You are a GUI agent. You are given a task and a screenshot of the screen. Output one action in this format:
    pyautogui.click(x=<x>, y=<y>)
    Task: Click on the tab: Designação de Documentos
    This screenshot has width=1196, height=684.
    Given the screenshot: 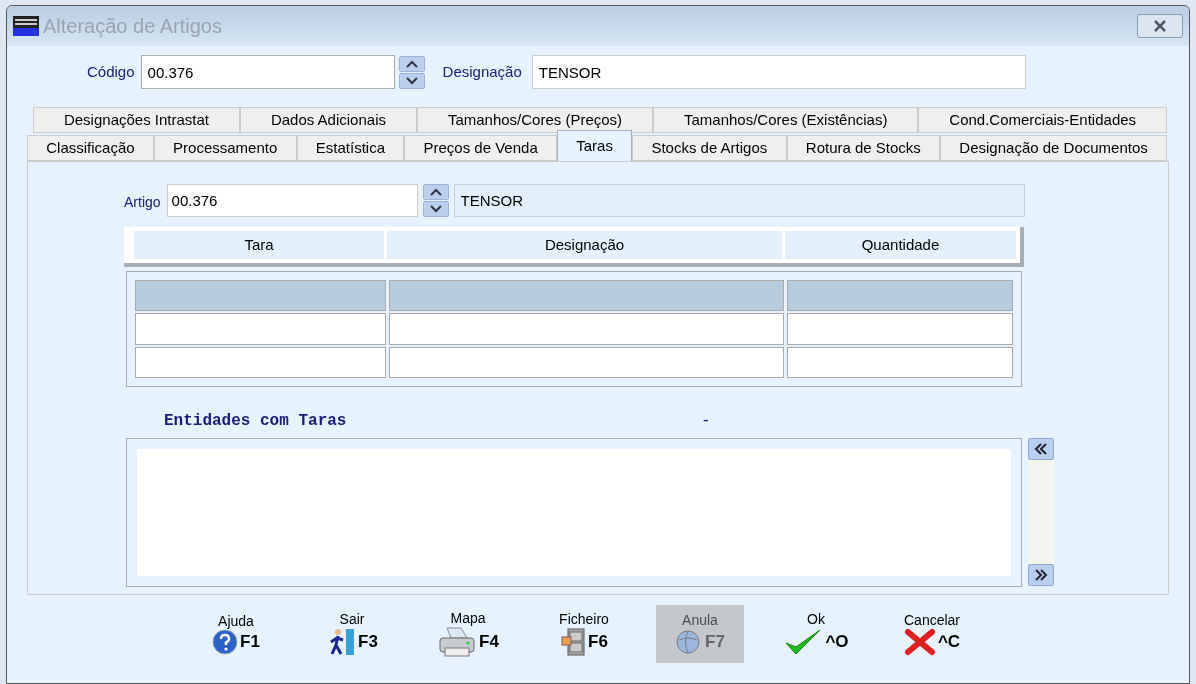 What is the action you would take?
    pyautogui.click(x=1054, y=148)
    